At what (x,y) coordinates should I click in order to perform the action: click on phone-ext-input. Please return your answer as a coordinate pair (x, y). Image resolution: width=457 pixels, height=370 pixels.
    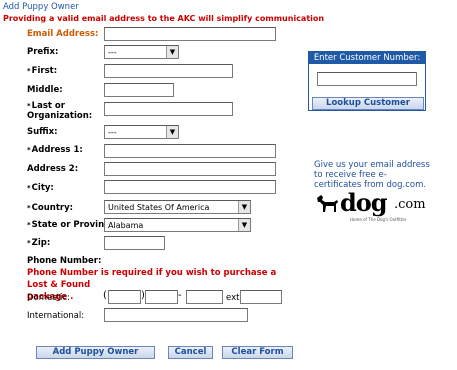
    Looking at the image, I should click on (261, 297).